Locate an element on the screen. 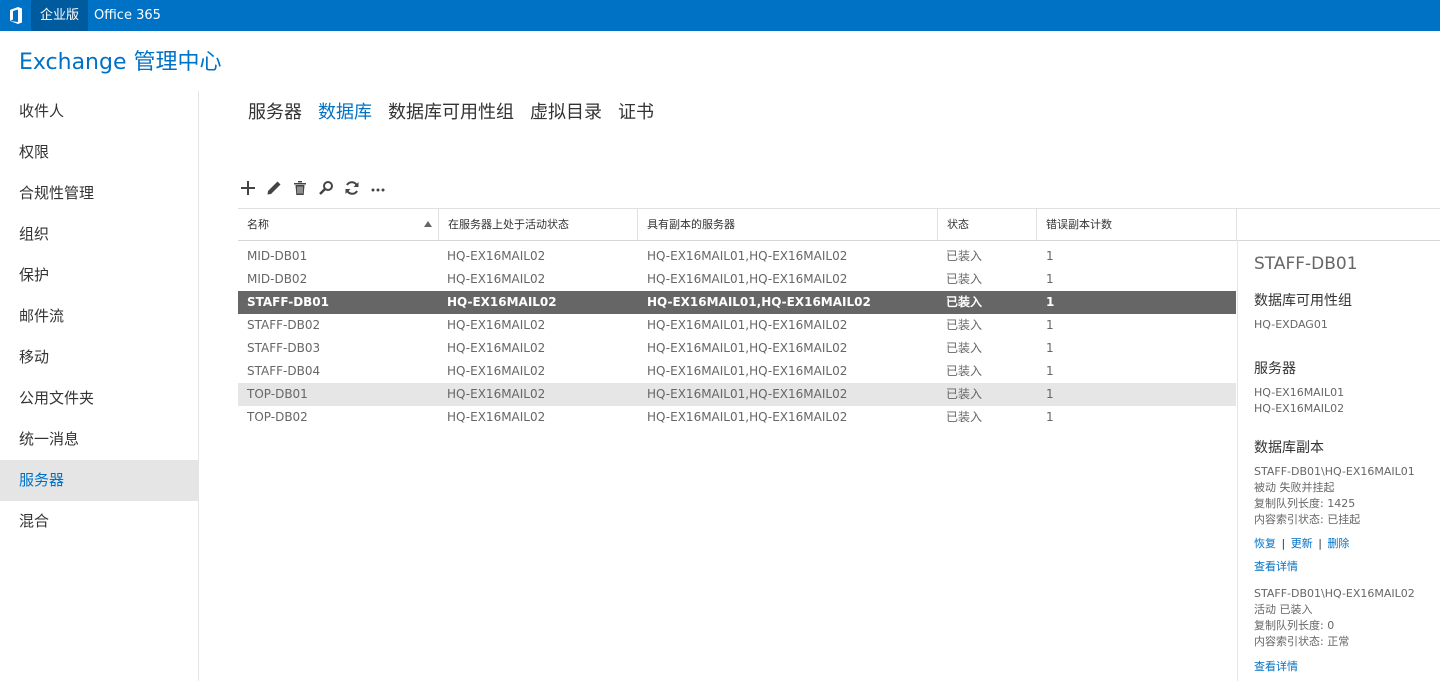 The width and height of the screenshot is (1440, 681). delete-link: 删除 is located at coordinates (1338, 543).